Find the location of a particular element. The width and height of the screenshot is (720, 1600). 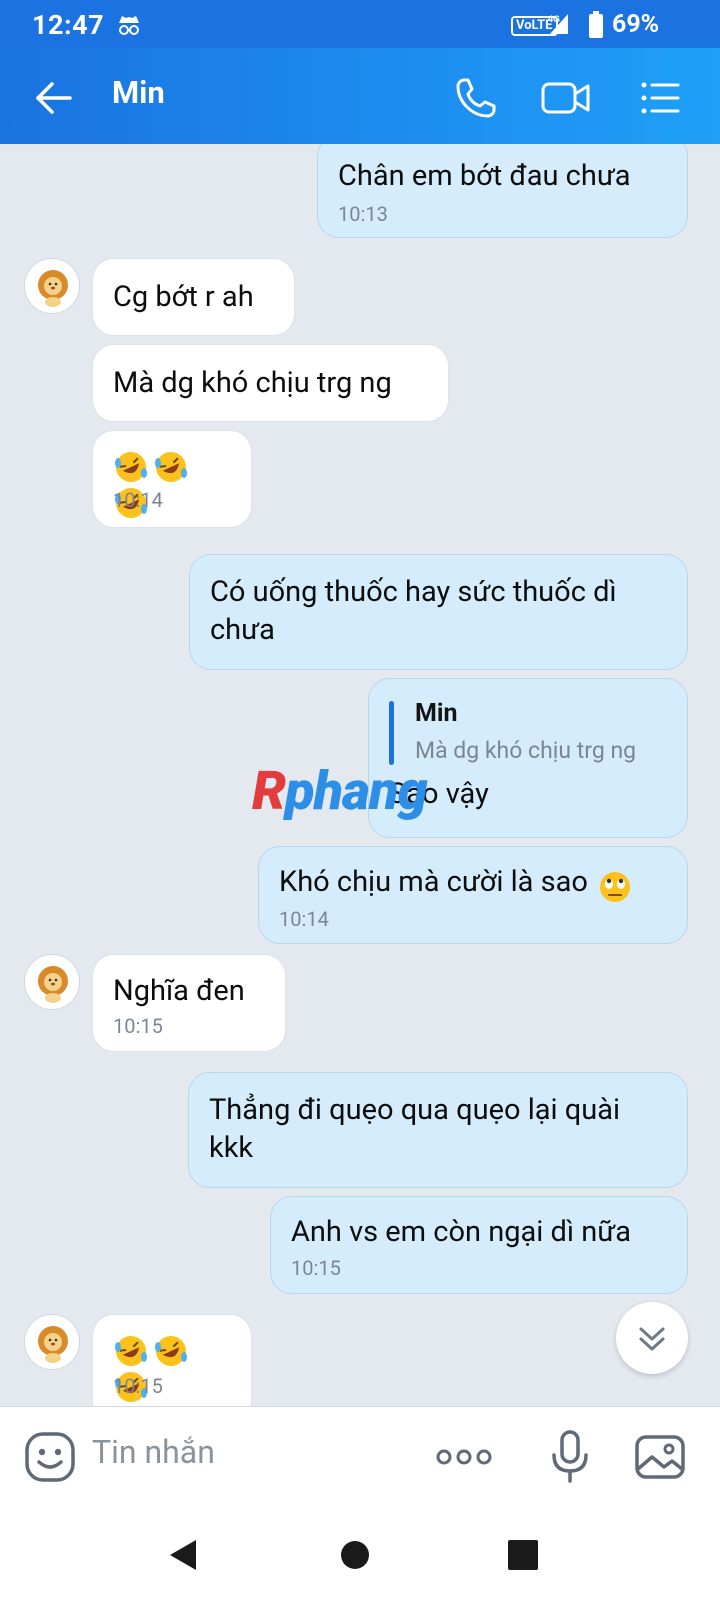

quote-text: Mà dg khó chịu trg ng is located at coordinates (525, 750).